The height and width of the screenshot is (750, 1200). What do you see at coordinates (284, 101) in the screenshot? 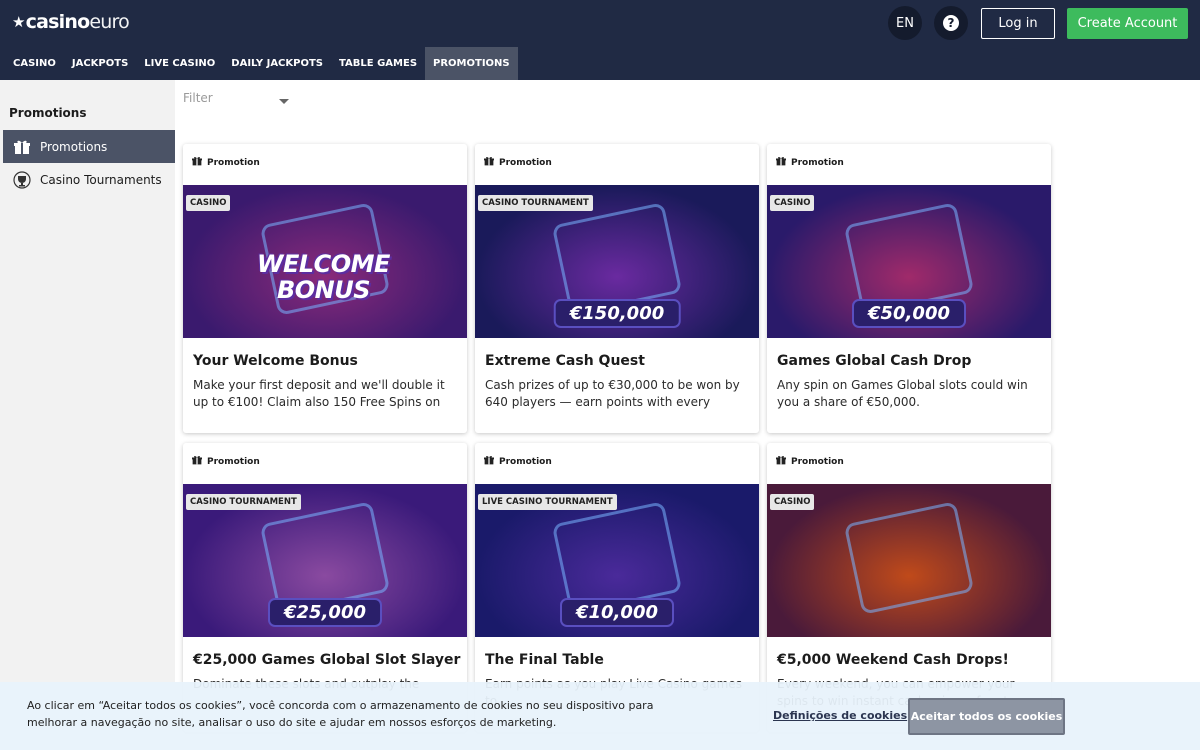
I see `caret-down-icon` at bounding box center [284, 101].